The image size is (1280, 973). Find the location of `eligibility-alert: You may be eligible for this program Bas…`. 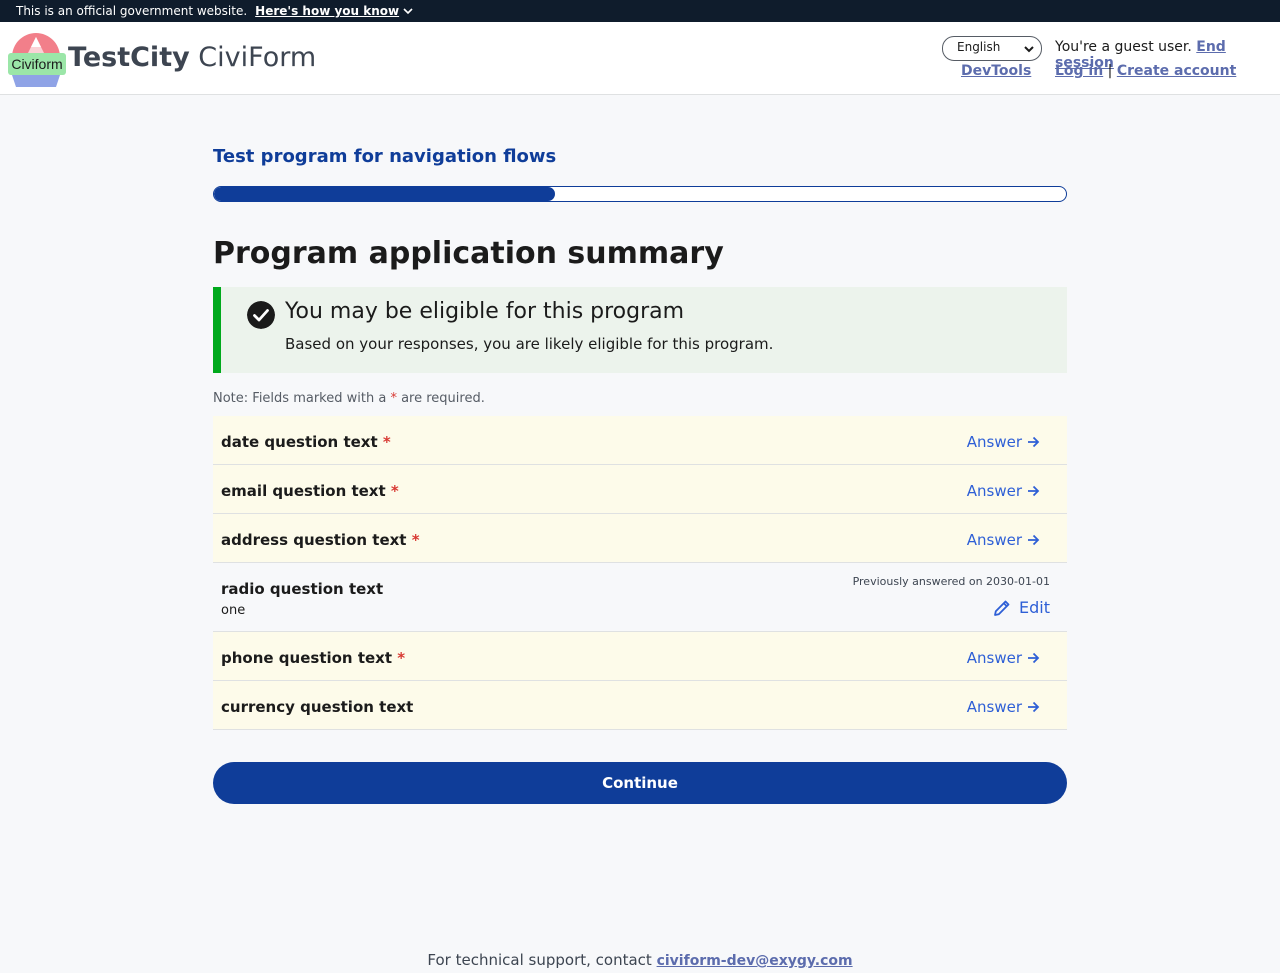

eligibility-alert: You may be eligible for this program Bas… is located at coordinates (640, 330).